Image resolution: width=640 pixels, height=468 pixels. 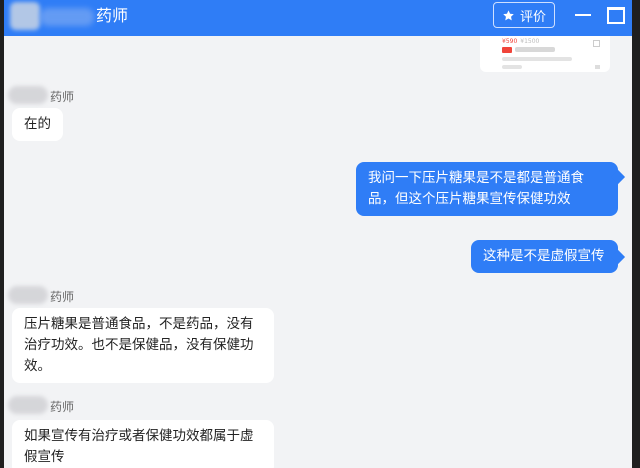 I want to click on product-action-placeholder, so click(x=597, y=67).